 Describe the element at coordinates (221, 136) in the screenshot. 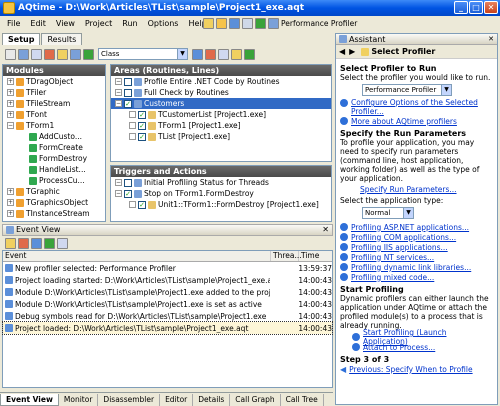

I see `area-tree-item: ✓ TList [Project1.exe]` at that location.